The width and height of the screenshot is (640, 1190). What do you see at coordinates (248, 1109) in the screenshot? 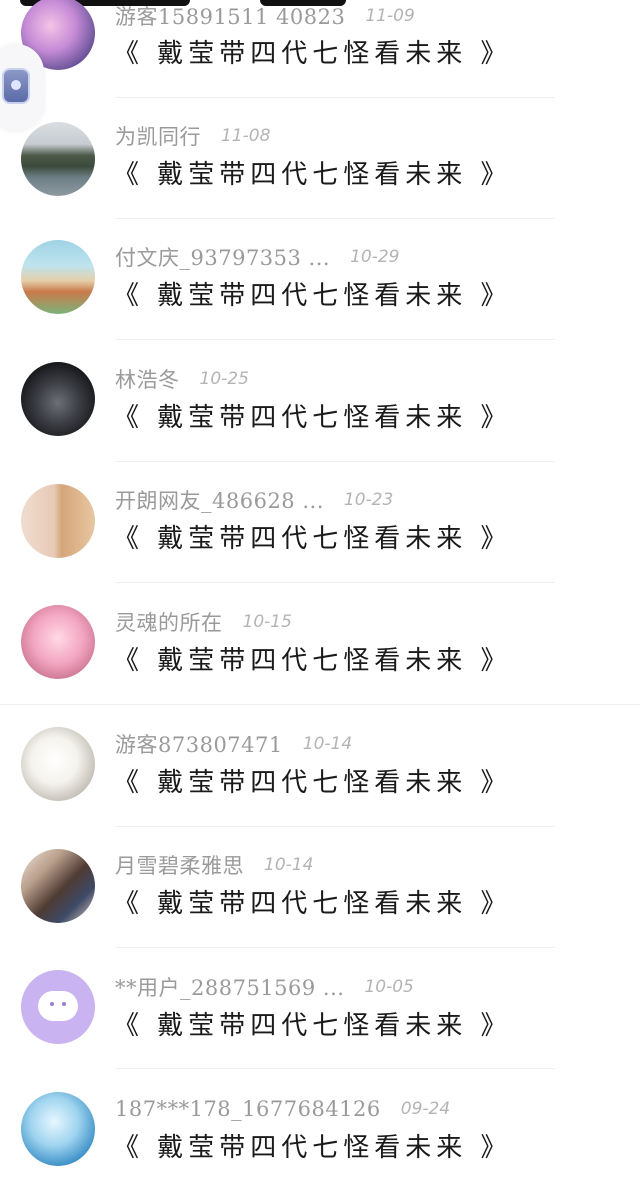
I see `comment-username: 187***178_1677684126` at bounding box center [248, 1109].